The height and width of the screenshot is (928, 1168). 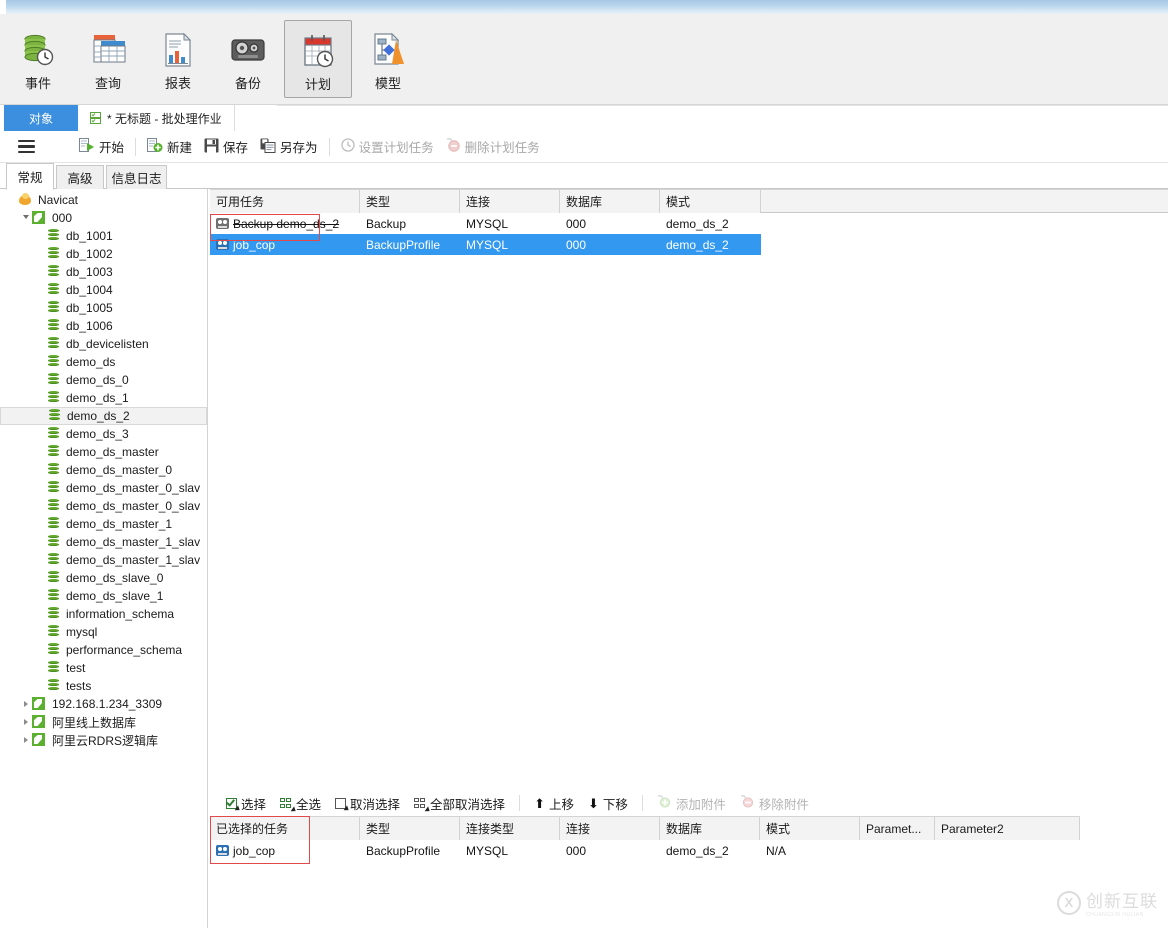 What do you see at coordinates (493, 147) in the screenshot?
I see `delete-schedule-task-button: 删除计划任务` at bounding box center [493, 147].